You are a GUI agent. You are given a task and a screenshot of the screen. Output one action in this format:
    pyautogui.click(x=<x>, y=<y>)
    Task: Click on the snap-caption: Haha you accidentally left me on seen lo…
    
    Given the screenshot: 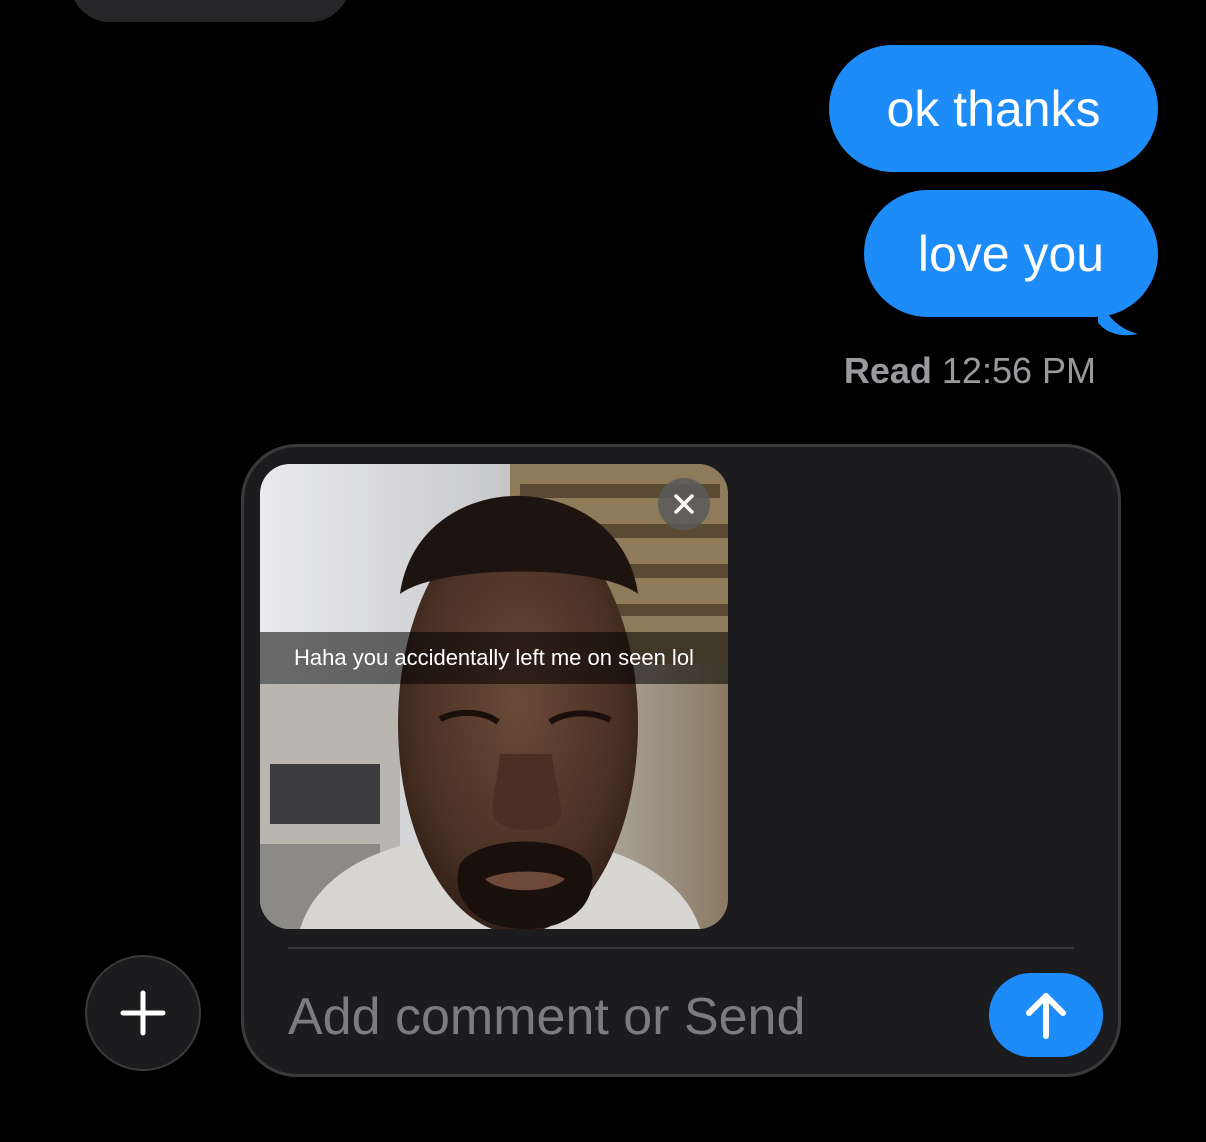 What is the action you would take?
    pyautogui.click(x=494, y=658)
    